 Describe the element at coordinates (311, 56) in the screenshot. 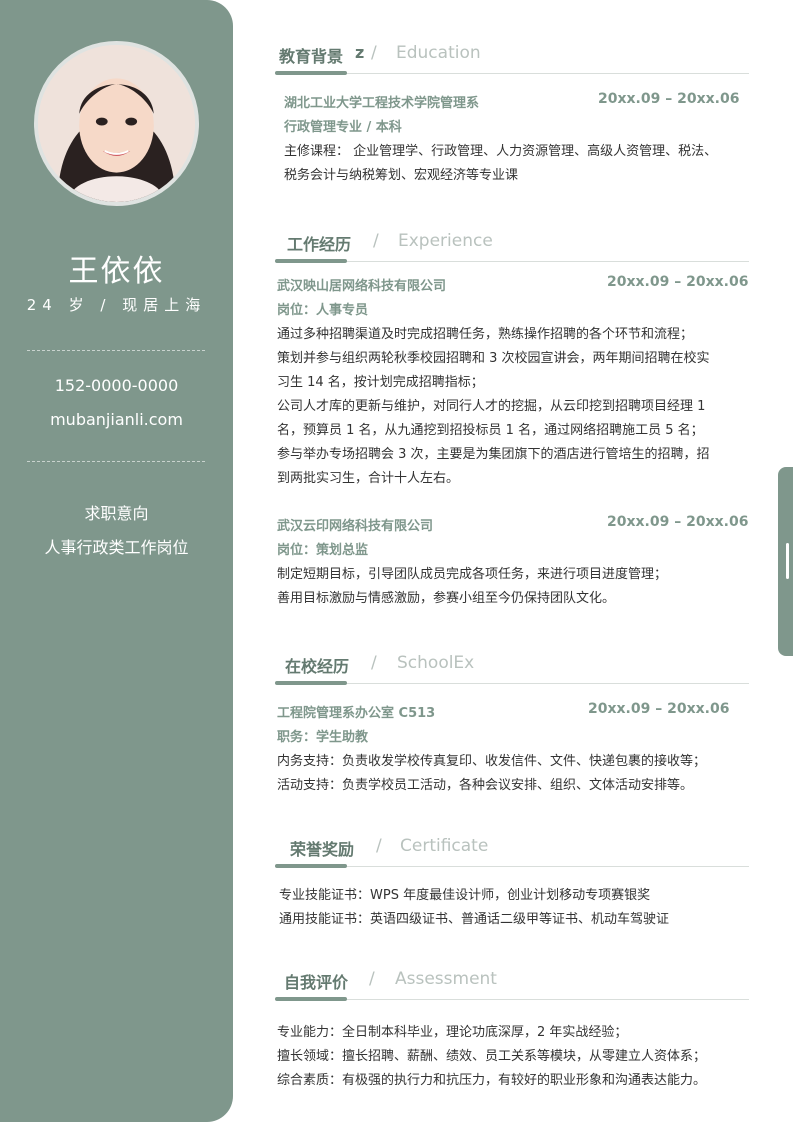

I see `section-title: 教育背景` at that location.